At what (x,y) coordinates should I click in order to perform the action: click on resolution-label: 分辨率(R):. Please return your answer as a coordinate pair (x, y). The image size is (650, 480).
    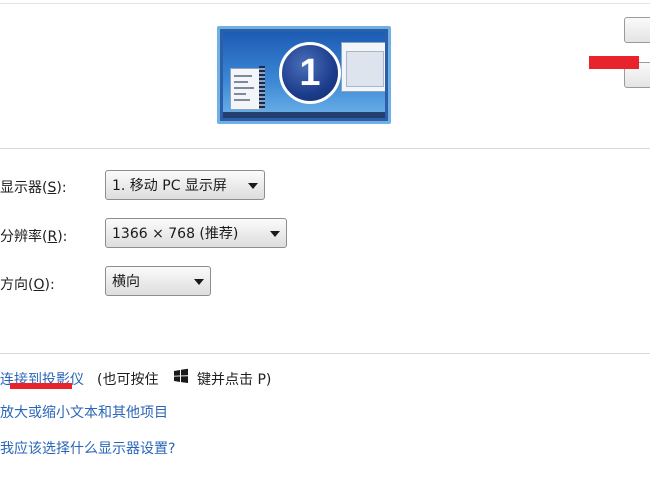
    Looking at the image, I should click on (34, 237).